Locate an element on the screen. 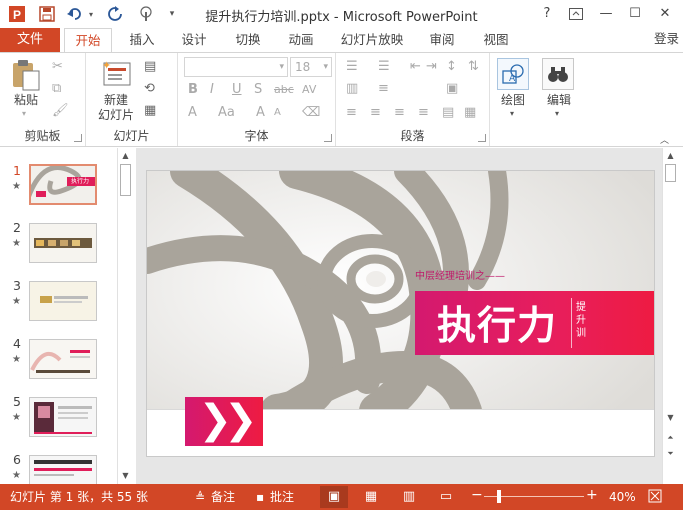  slide-title-banner: 执行力 提升训 is located at coordinates (534, 323).